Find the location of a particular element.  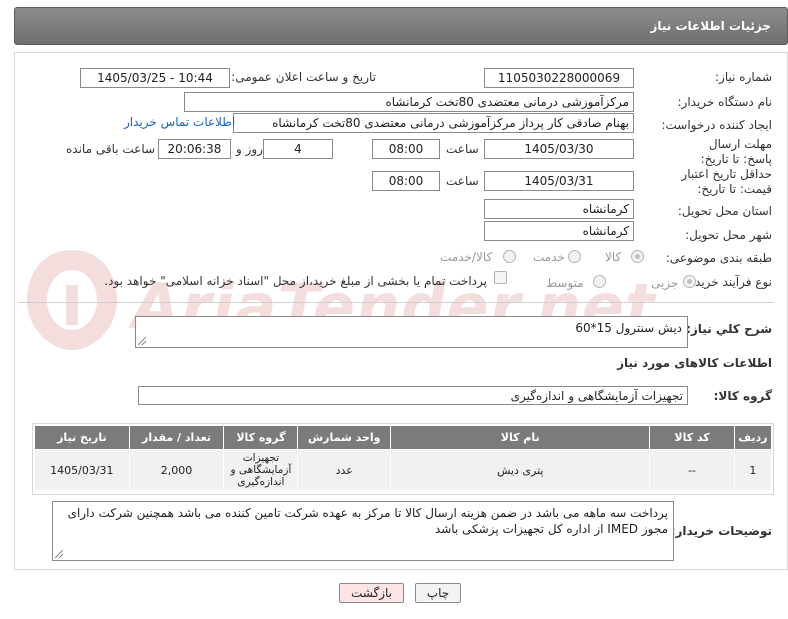

print-button: چاپ is located at coordinates (438, 593).